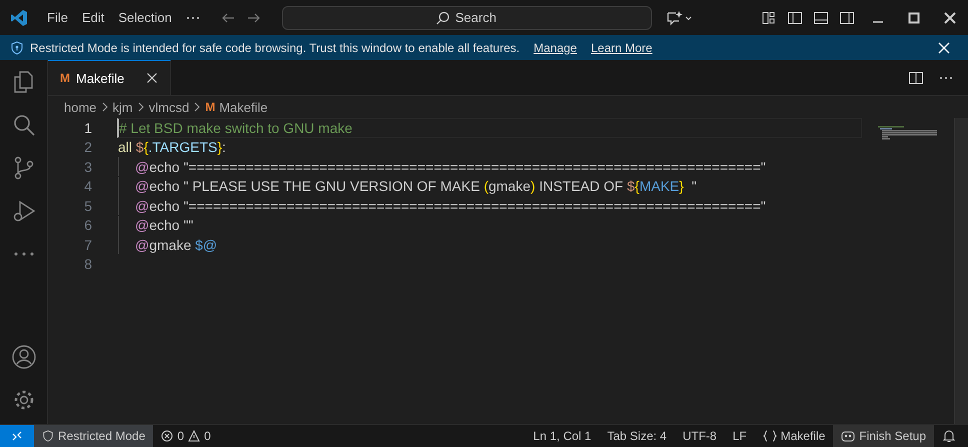 The image size is (968, 447). What do you see at coordinates (416, 186) in the screenshot?
I see `code-line: @echo " PLEASE USE THE GNU VERSION OF MAKE (gmake) INSTEAD OF ${MAKE} "` at bounding box center [416, 186].